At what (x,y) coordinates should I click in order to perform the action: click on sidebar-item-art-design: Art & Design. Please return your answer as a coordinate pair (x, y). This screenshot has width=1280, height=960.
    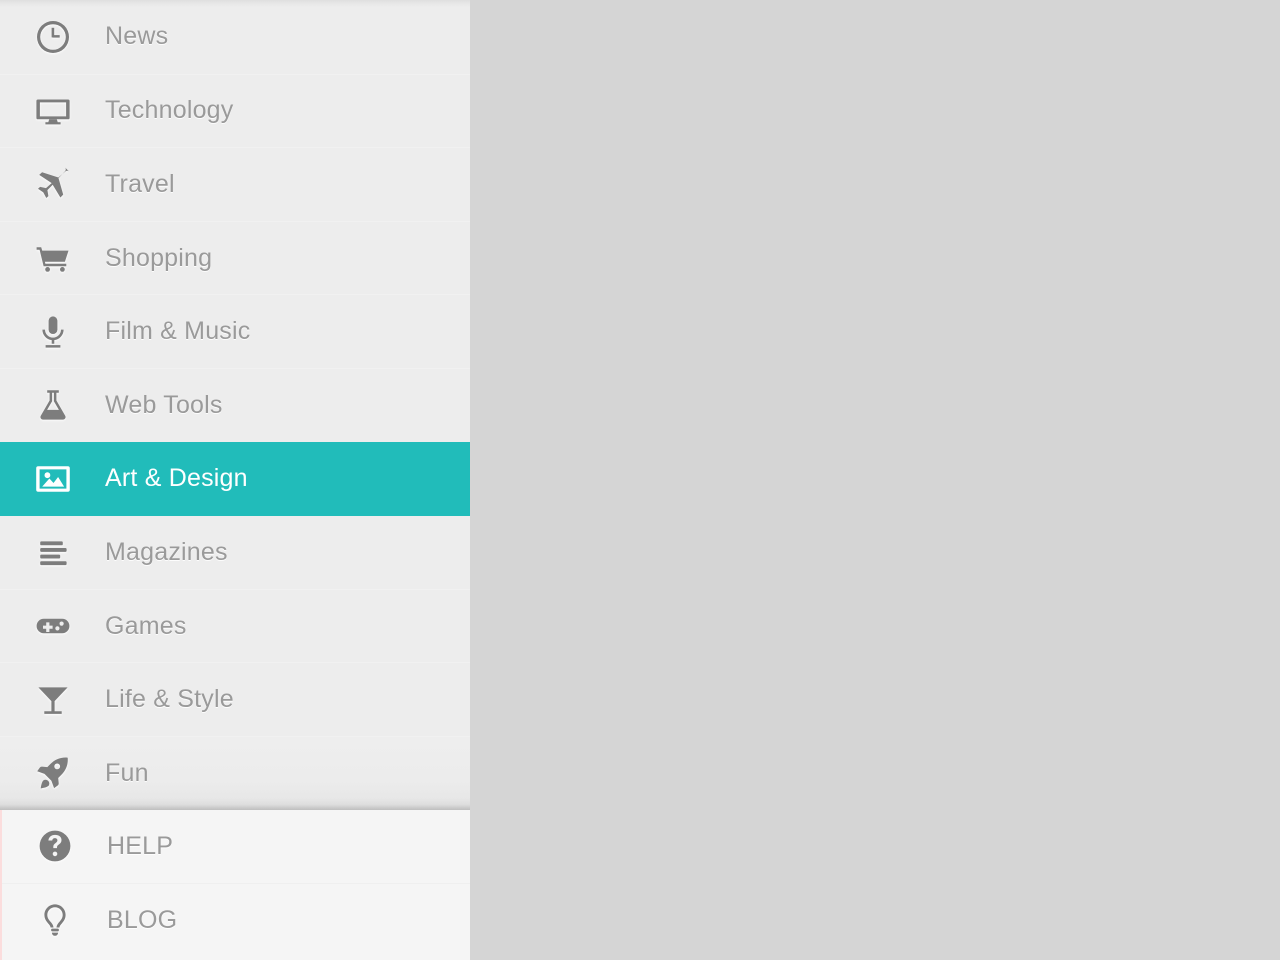
    Looking at the image, I should click on (235, 478).